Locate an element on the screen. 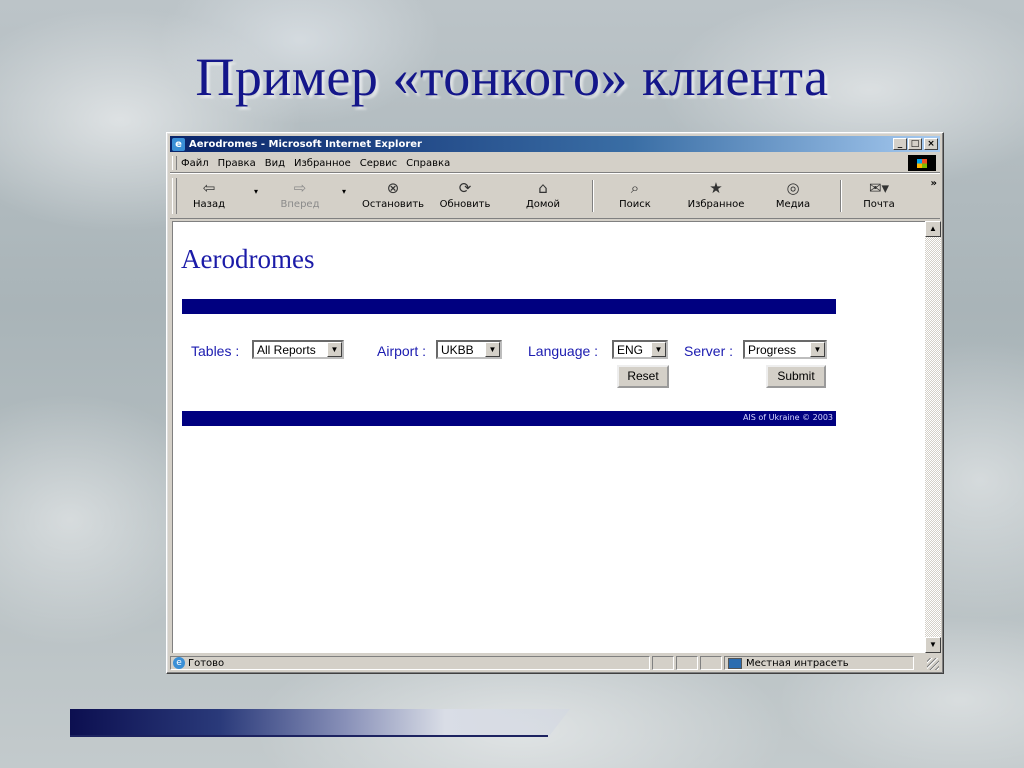 Image resolution: width=1024 pixels, height=768 pixels. forward-arrow-icon: ⇨ is located at coordinates (300, 188).